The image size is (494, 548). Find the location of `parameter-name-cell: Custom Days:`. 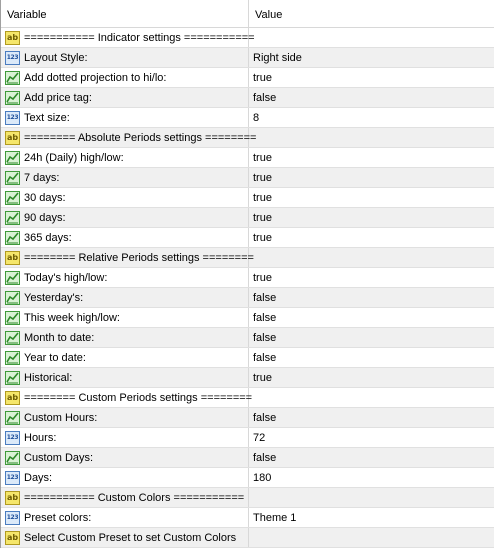

parameter-name-cell: Custom Days: is located at coordinates (125, 457).